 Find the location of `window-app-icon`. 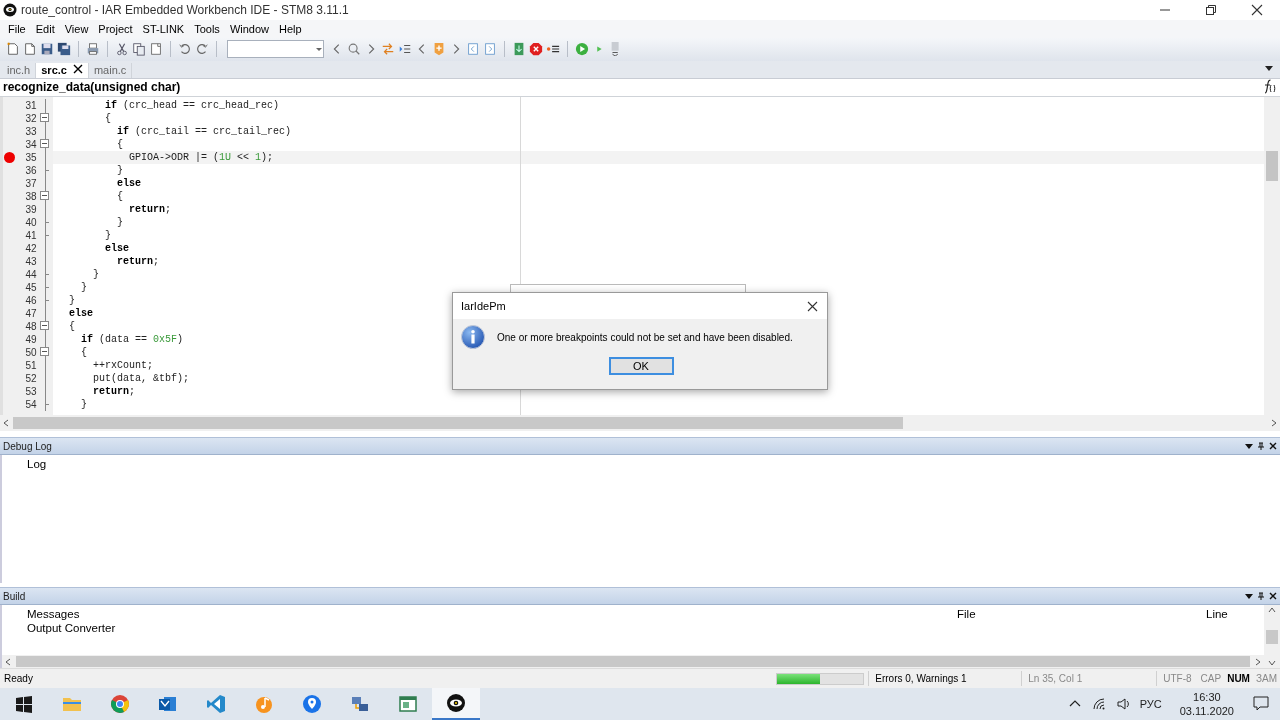

window-app-icon is located at coordinates (408, 704).